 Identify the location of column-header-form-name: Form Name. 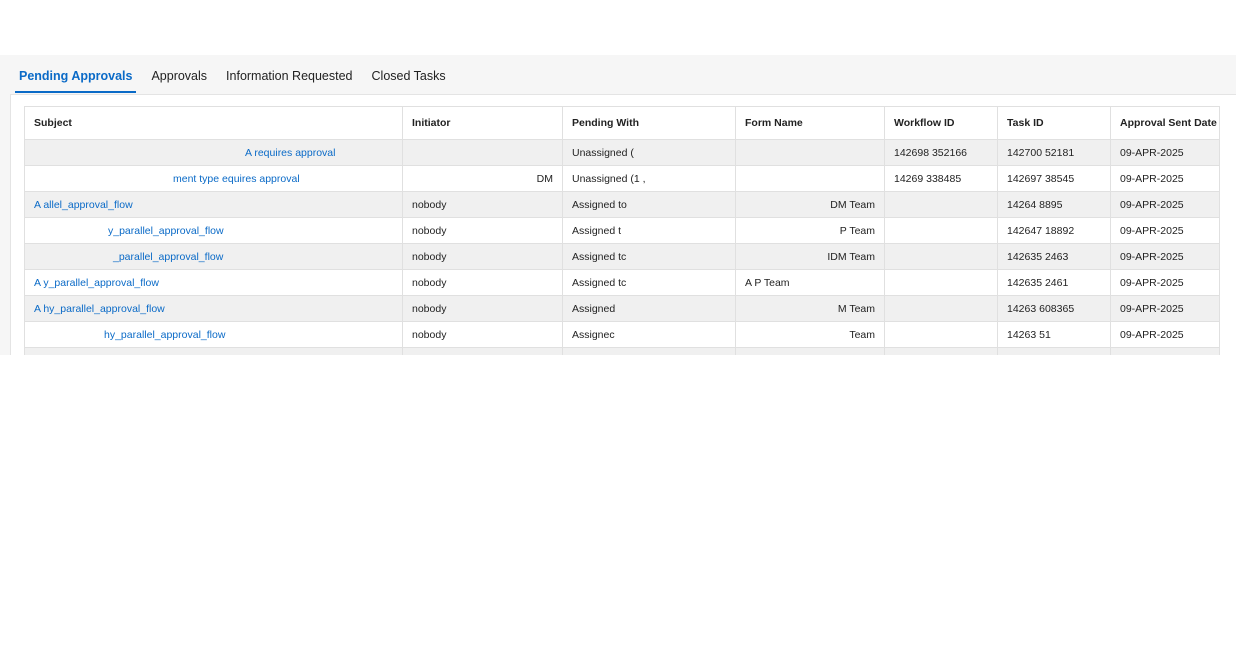
(810, 123).